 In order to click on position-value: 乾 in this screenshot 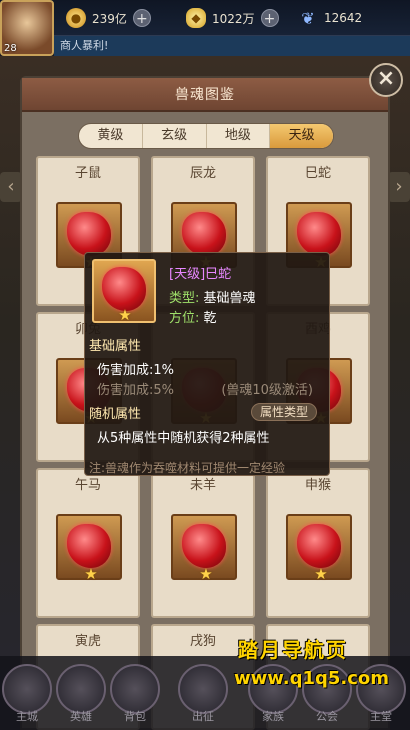, I will do `click(210, 318)`.